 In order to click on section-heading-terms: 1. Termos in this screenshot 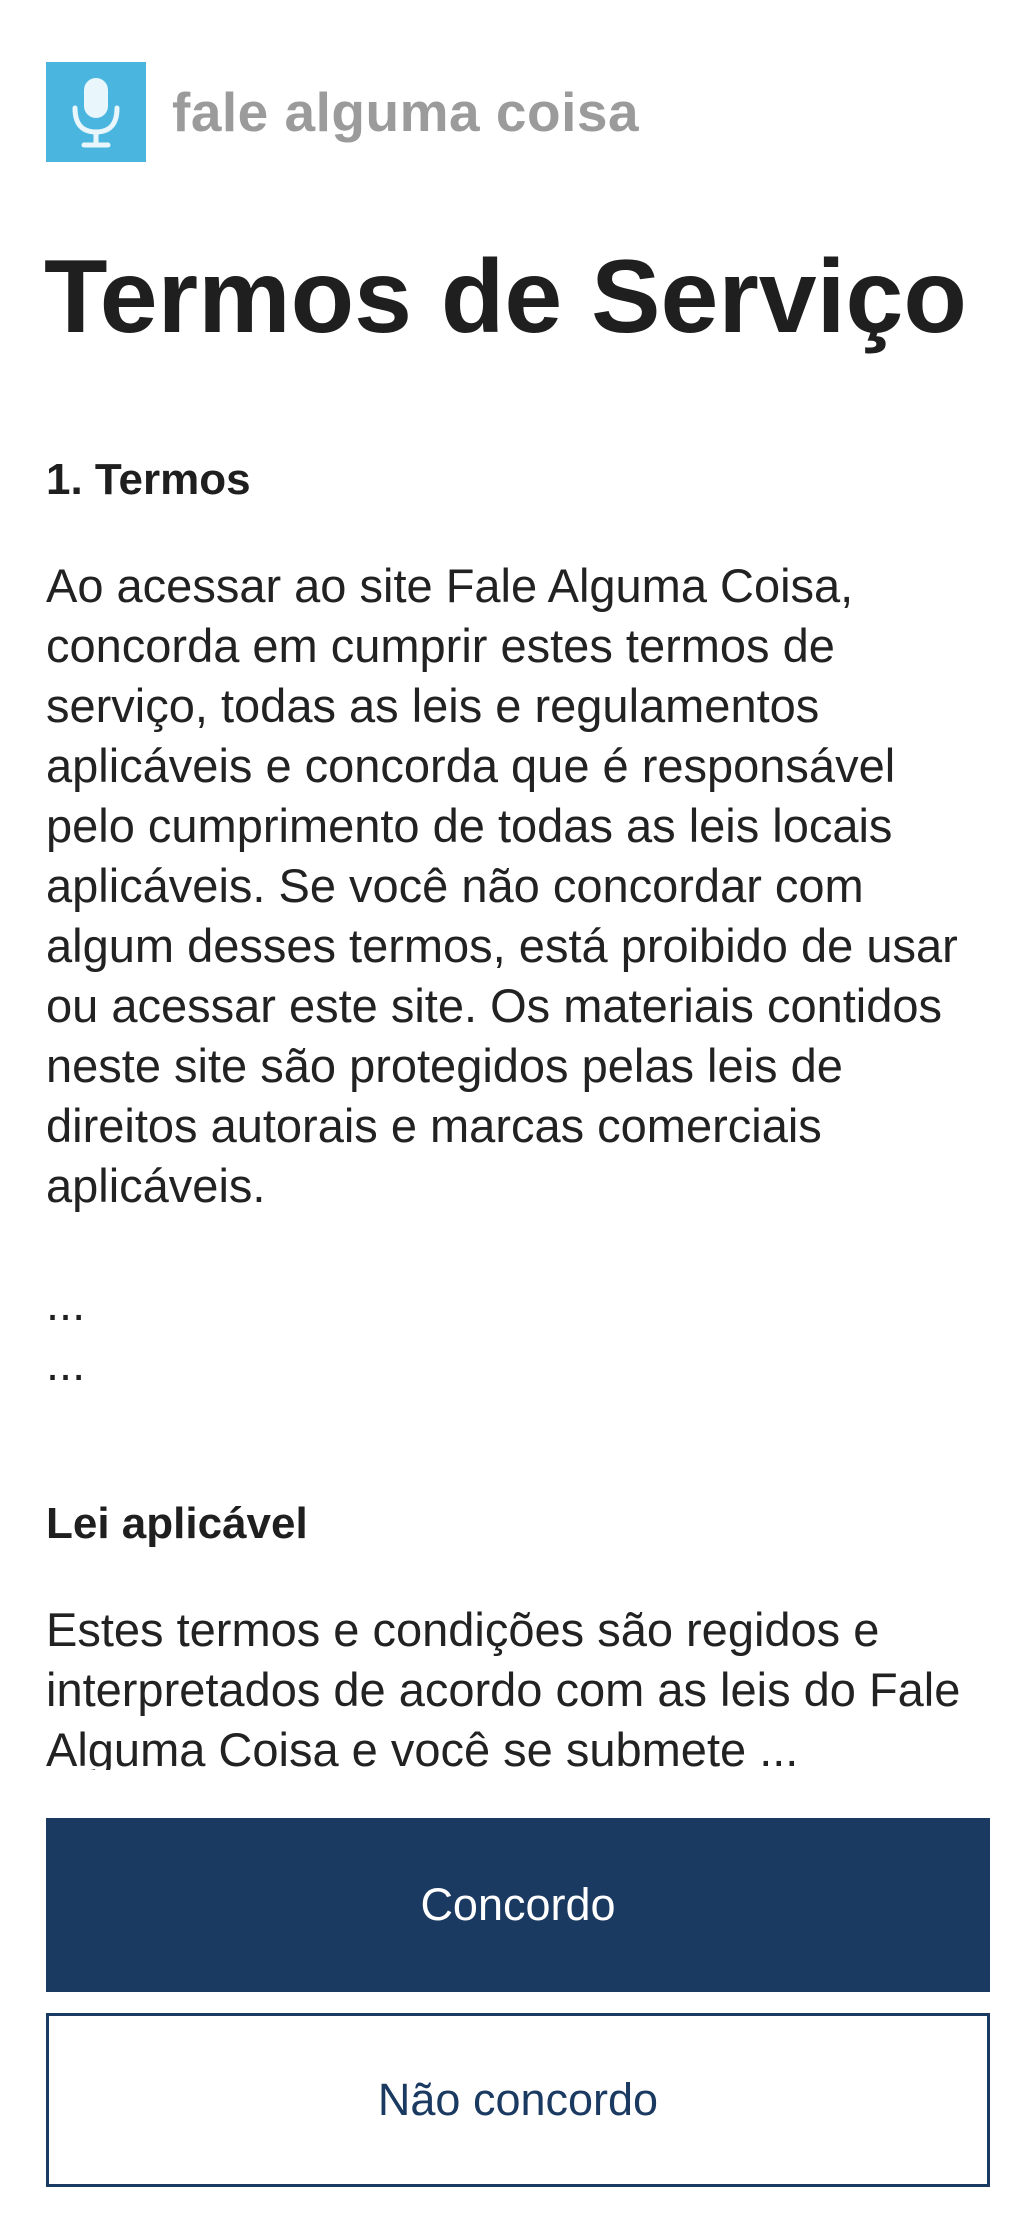, I will do `click(148, 479)`.